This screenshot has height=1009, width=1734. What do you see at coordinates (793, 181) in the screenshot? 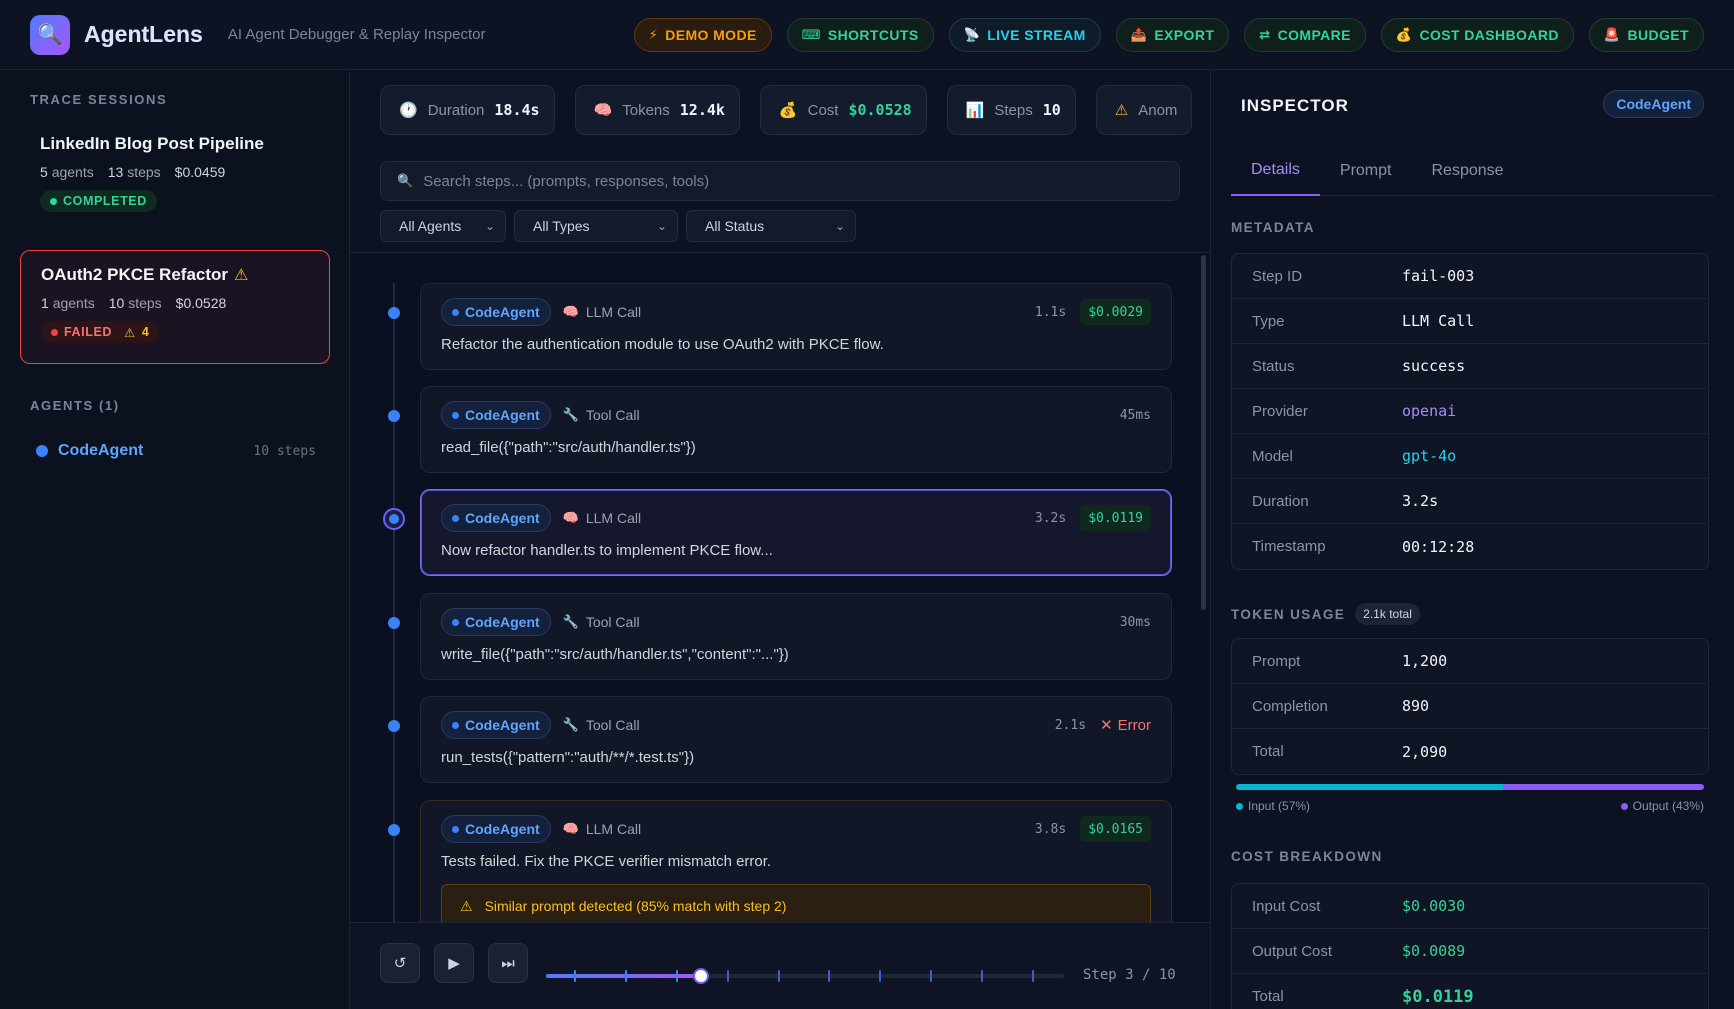
I see `search-input` at bounding box center [793, 181].